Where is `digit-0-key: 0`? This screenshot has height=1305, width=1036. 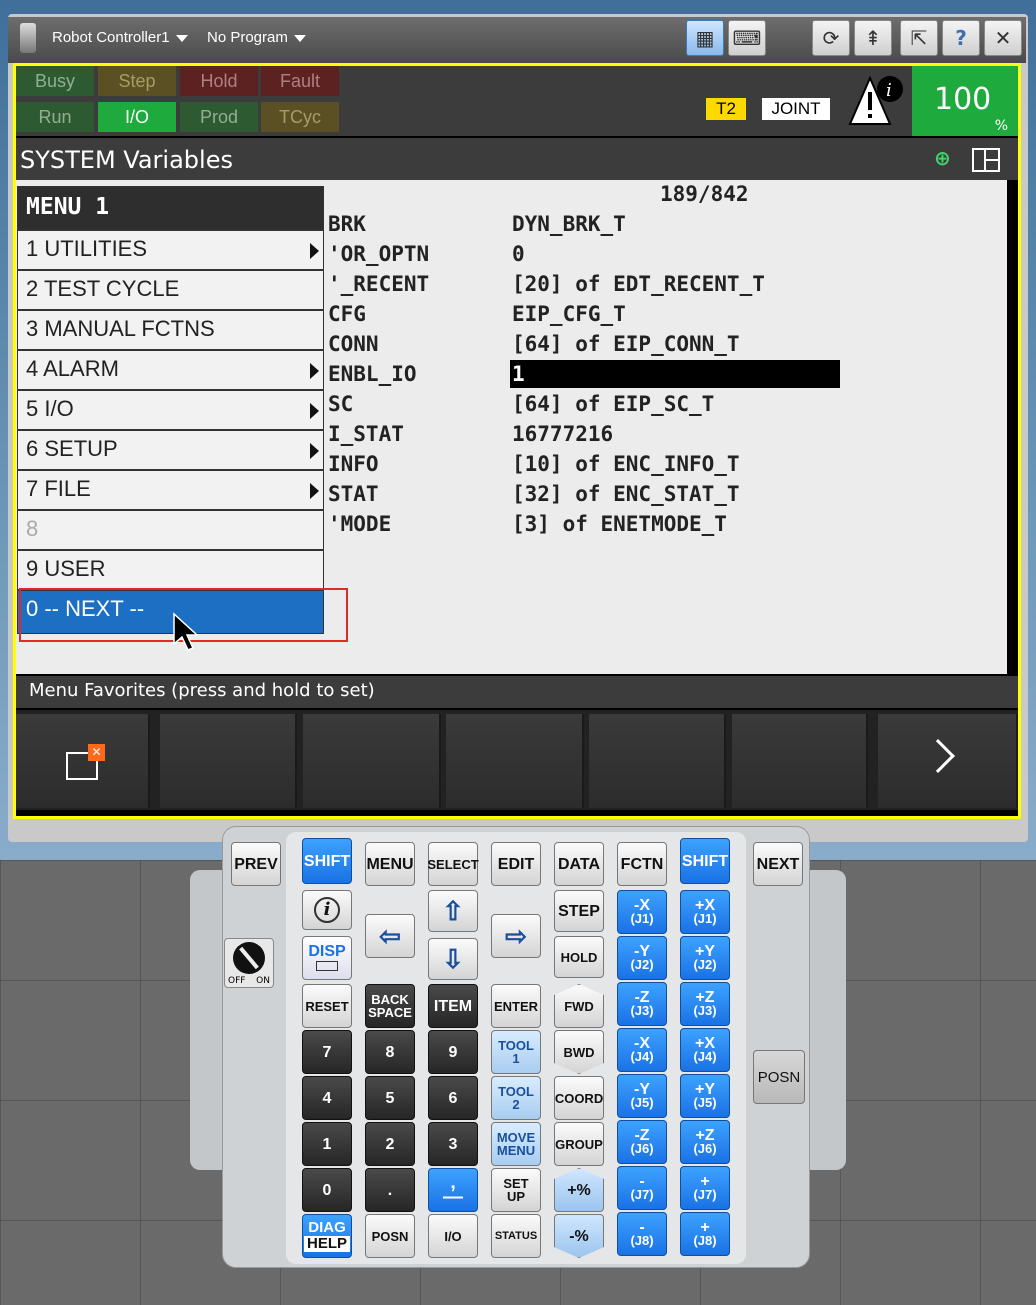
digit-0-key: 0 is located at coordinates (327, 1190).